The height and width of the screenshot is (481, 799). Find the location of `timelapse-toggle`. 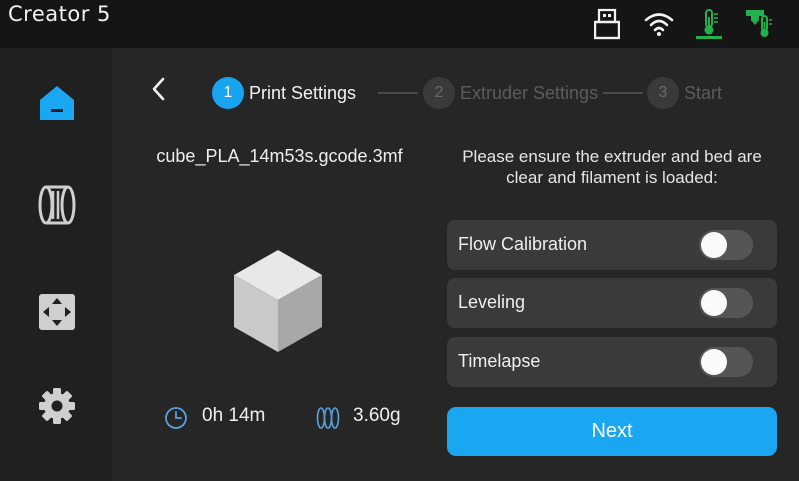

timelapse-toggle is located at coordinates (726, 362).